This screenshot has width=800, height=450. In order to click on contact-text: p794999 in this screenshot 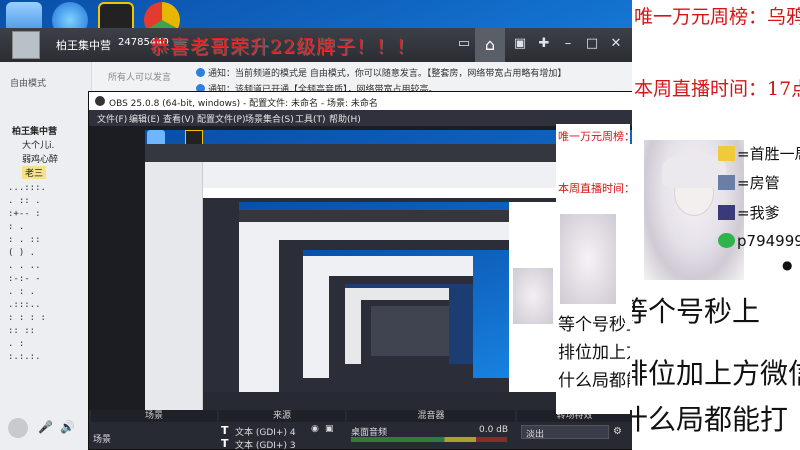, I will do `click(768, 241)`.